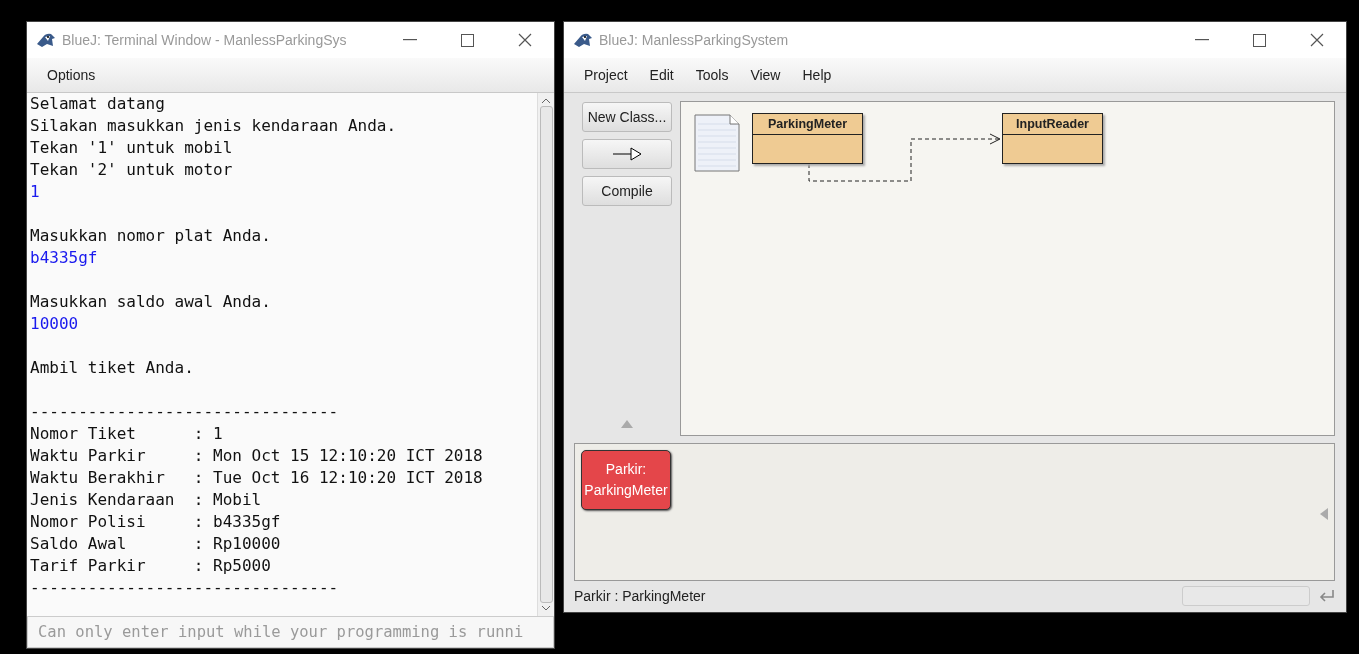  I want to click on output-line: Waktu Berakhir : Tue Oct 16 12:10:20 ICT 2018, so click(257, 478).